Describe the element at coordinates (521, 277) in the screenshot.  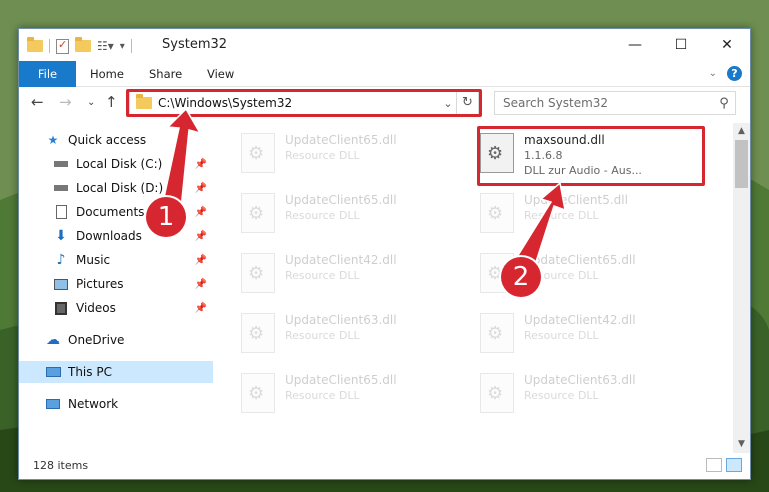
I see `callout-2: 2` at that location.